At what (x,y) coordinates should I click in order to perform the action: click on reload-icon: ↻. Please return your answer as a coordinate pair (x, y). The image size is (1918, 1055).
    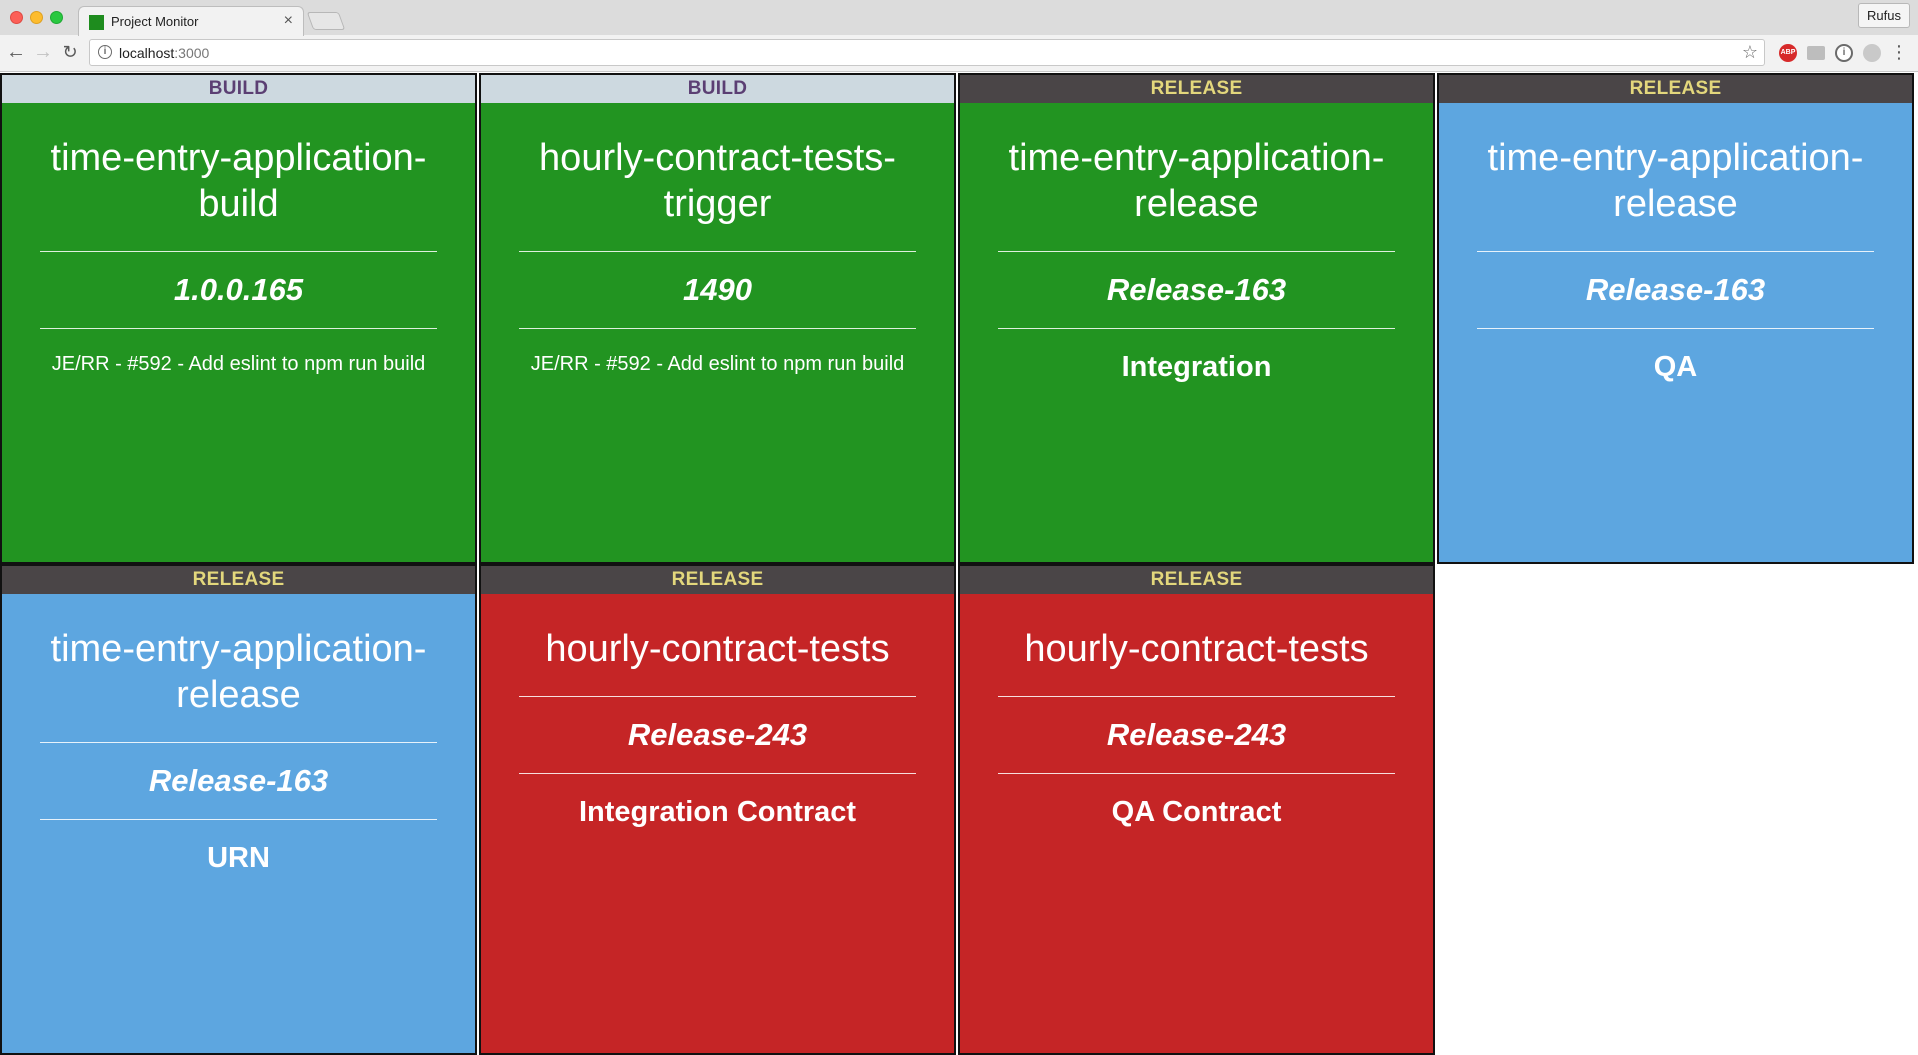
    Looking at the image, I should click on (70, 53).